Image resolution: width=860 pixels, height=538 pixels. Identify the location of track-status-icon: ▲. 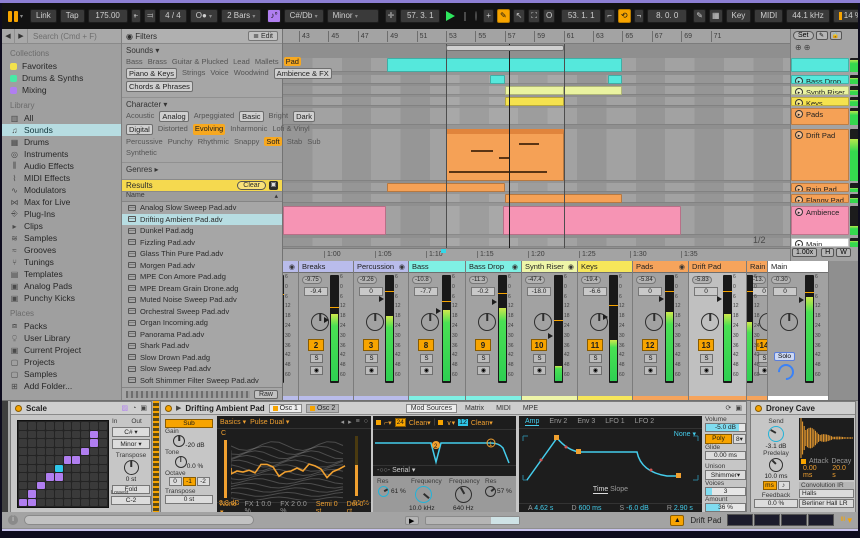
(677, 520).